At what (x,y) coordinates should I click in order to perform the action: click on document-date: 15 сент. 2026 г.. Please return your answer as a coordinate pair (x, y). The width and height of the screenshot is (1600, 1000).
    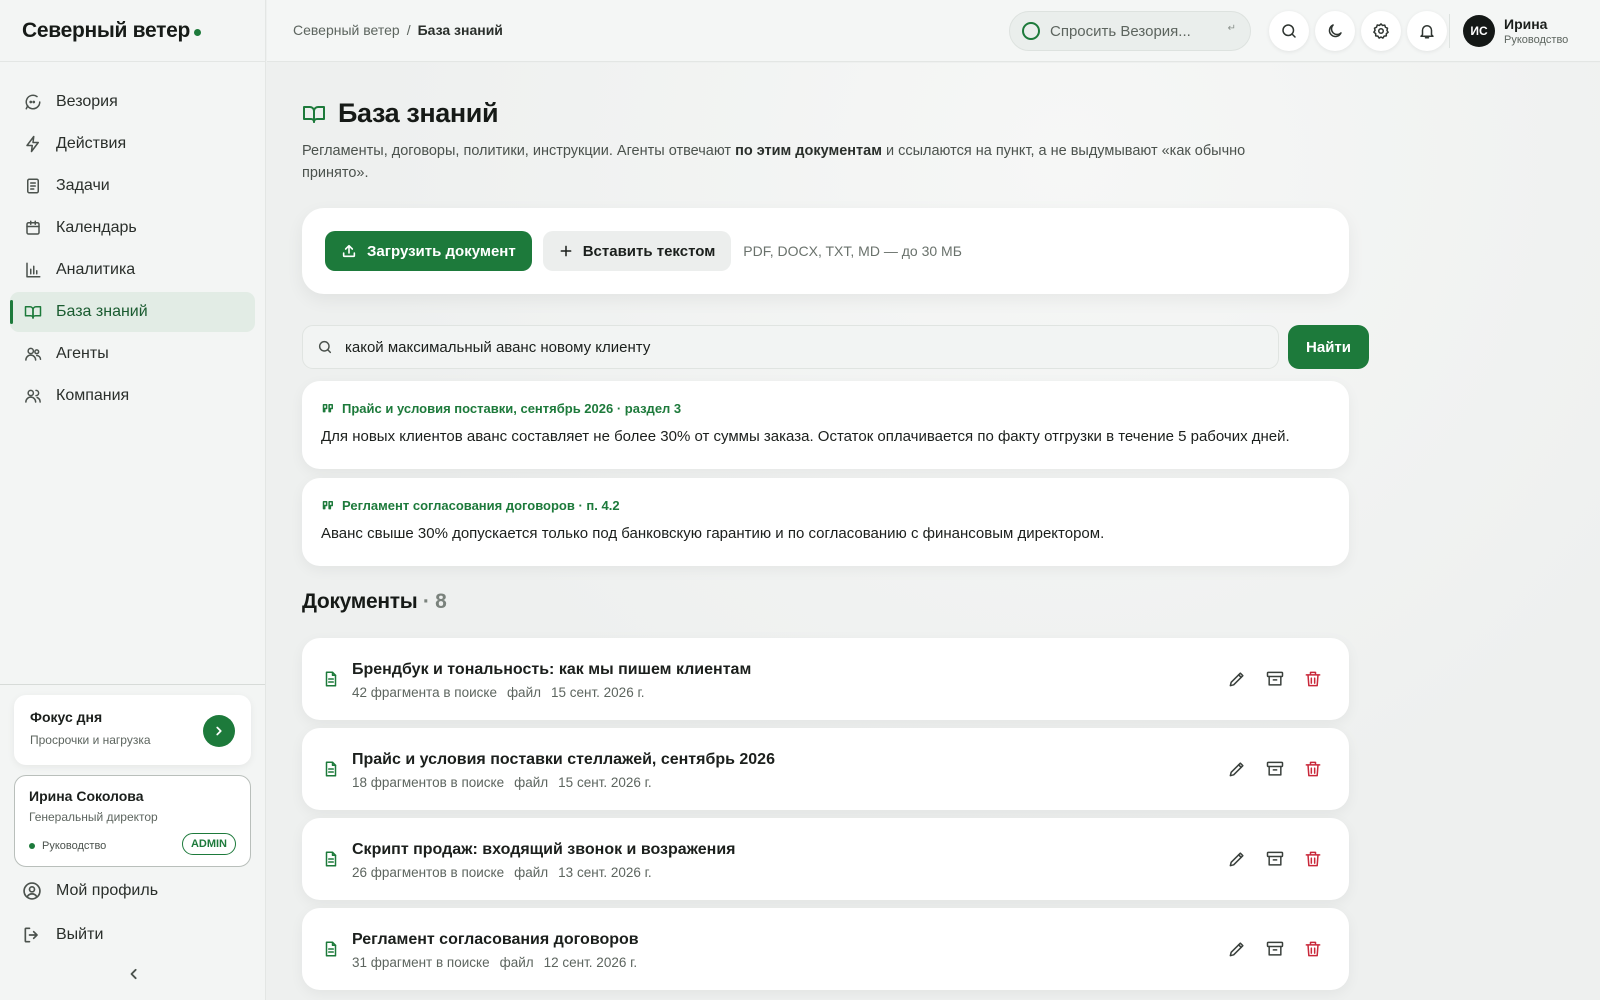
    Looking at the image, I should click on (605, 782).